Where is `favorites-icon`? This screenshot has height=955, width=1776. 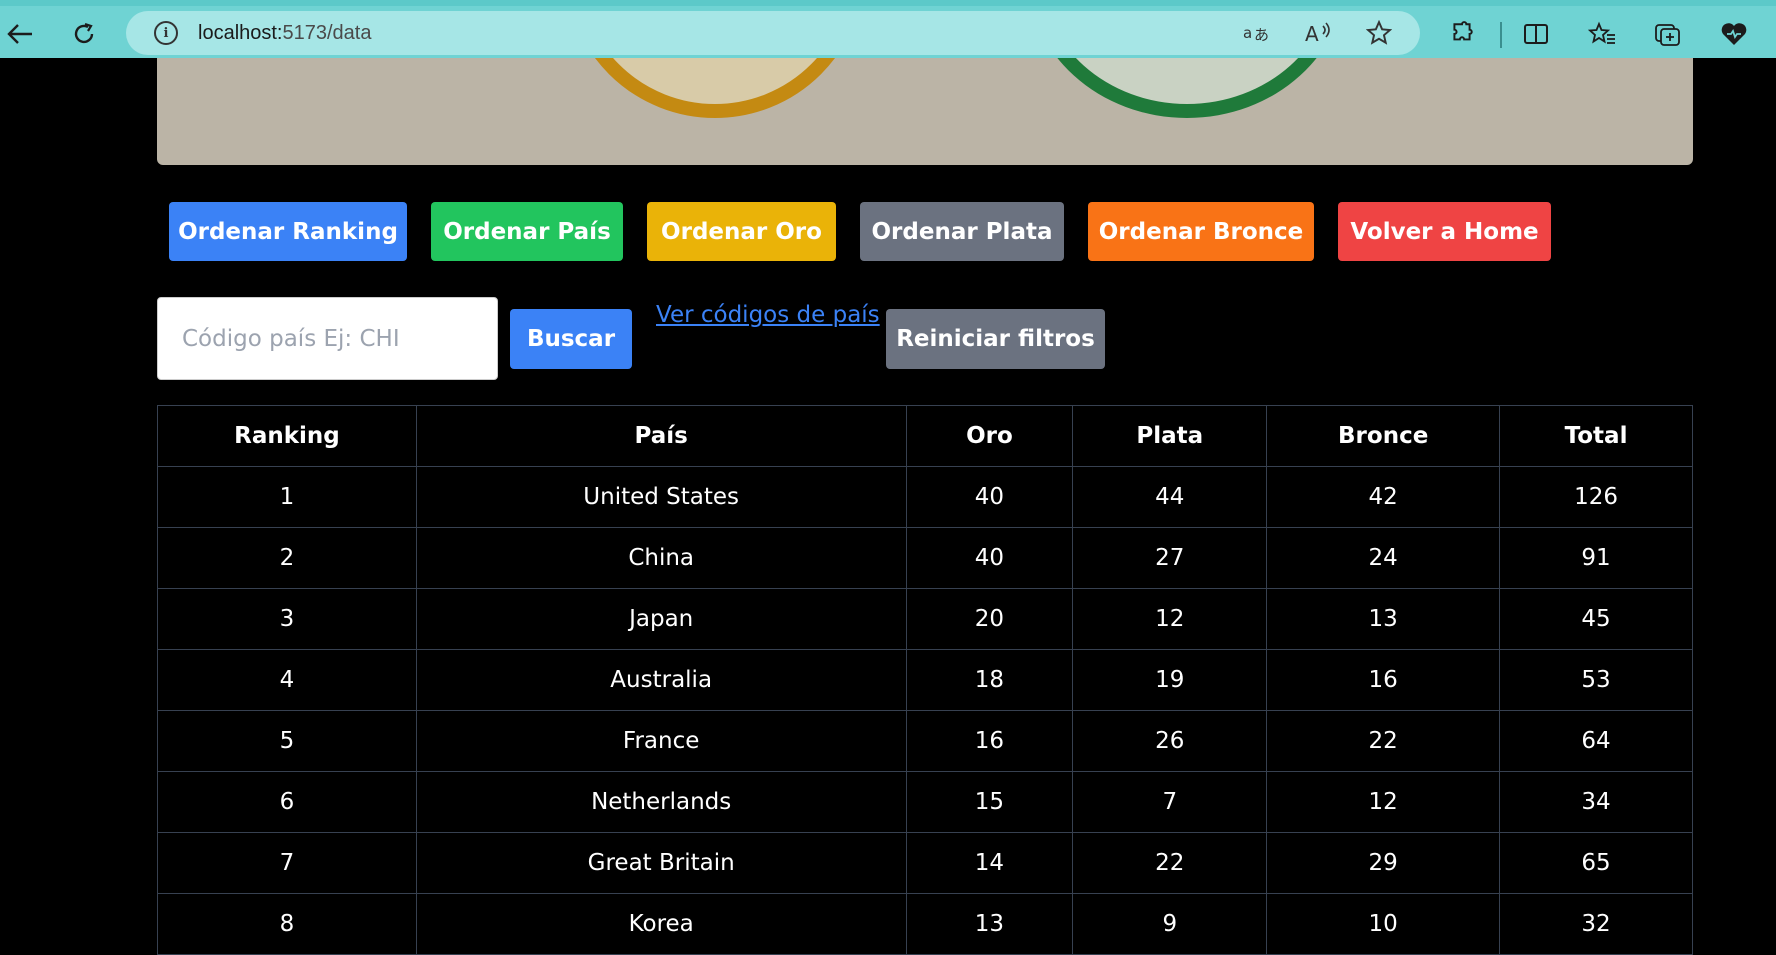
favorites-icon is located at coordinates (1602, 34).